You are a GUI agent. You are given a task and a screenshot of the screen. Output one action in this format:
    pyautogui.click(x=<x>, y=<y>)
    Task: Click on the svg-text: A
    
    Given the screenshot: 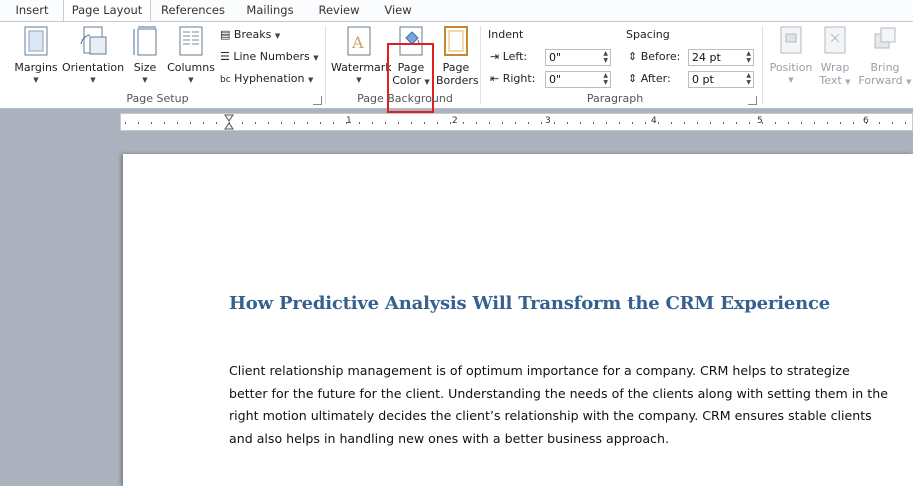 What is the action you would take?
    pyautogui.click(x=357, y=42)
    